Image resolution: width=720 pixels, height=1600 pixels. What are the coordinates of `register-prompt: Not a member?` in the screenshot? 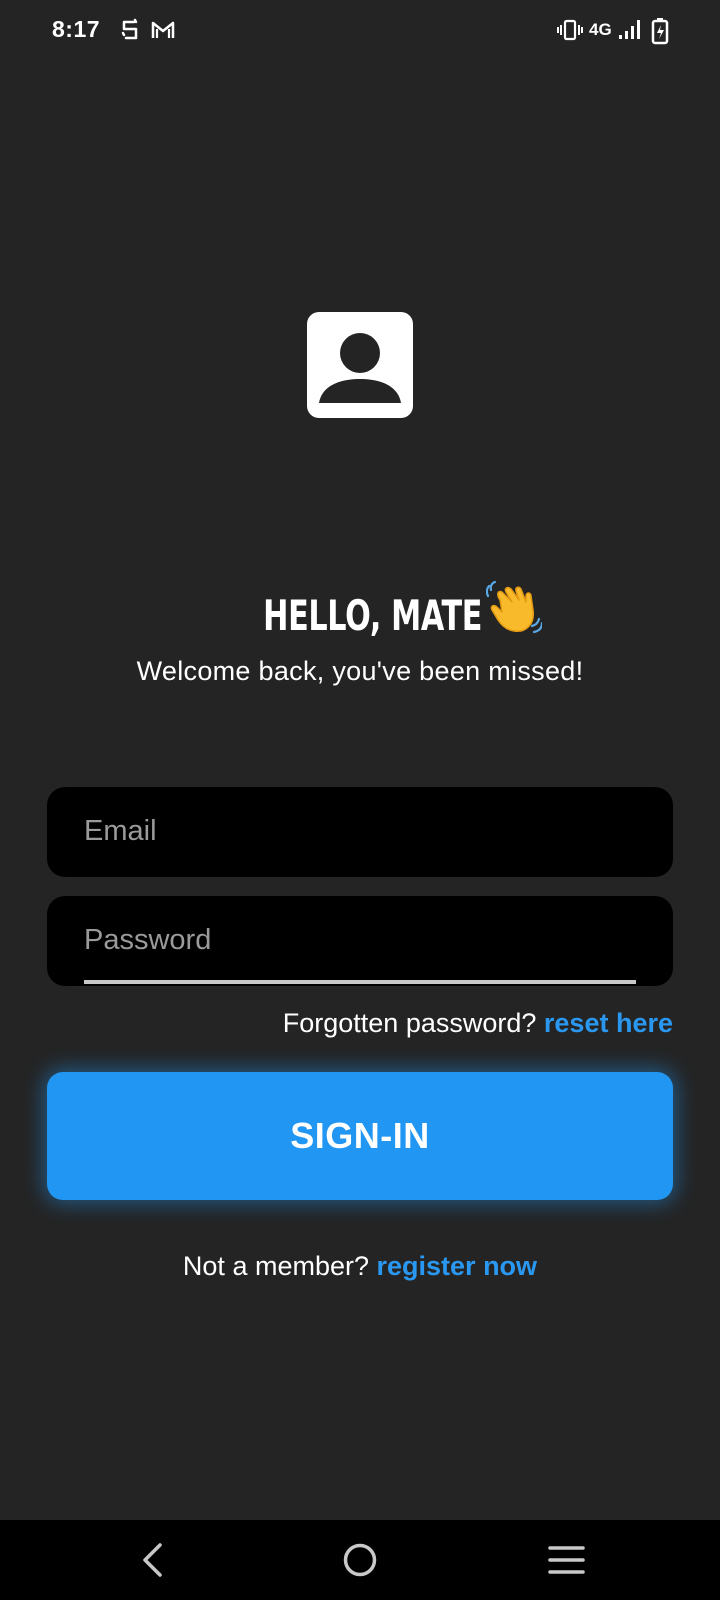 It's located at (275, 1266).